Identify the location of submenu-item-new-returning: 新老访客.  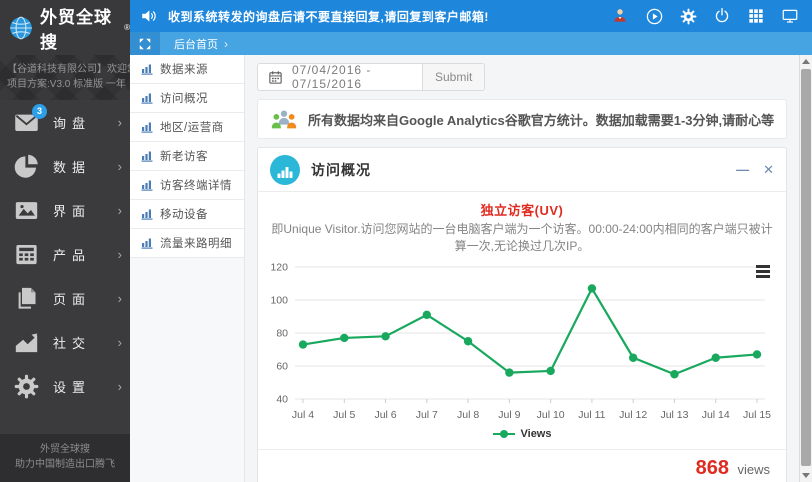
(187, 156).